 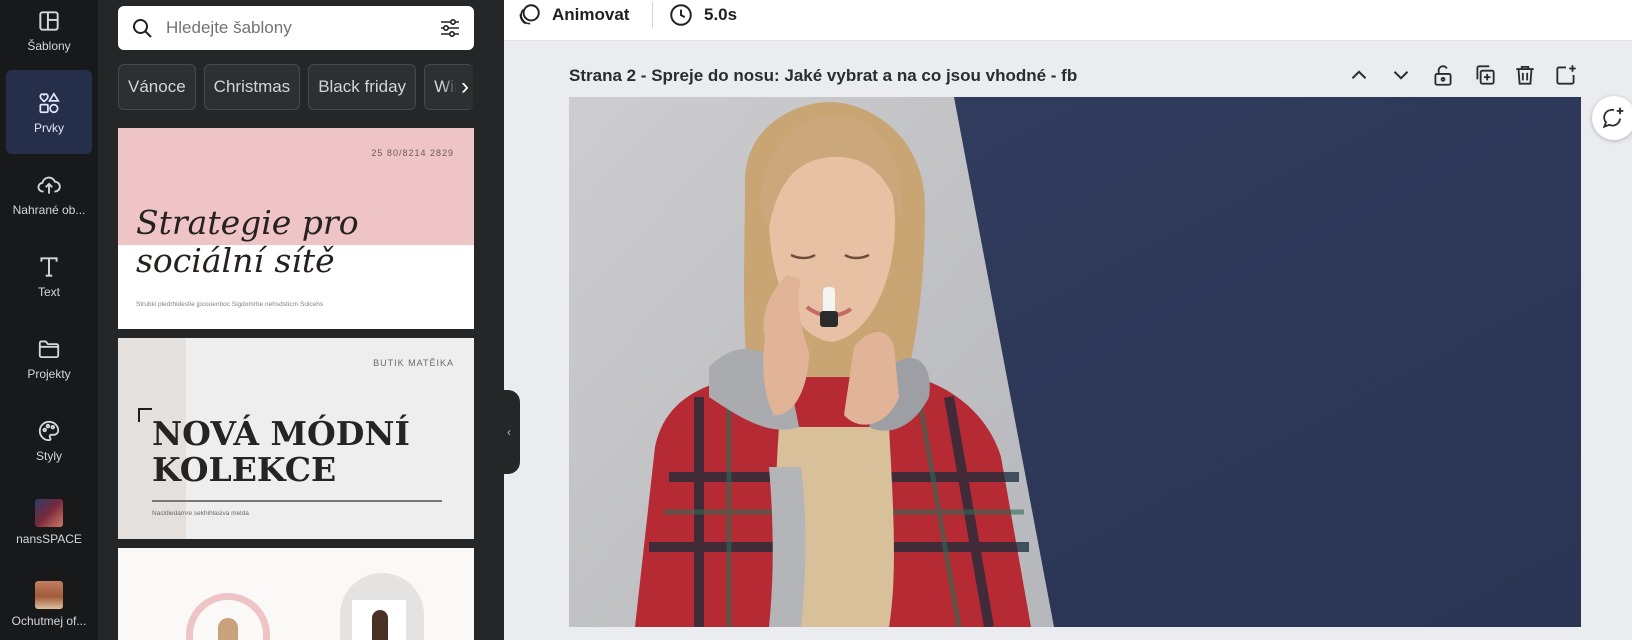 I want to click on template-title: Strategie pro sociální sítě, so click(x=247, y=242).